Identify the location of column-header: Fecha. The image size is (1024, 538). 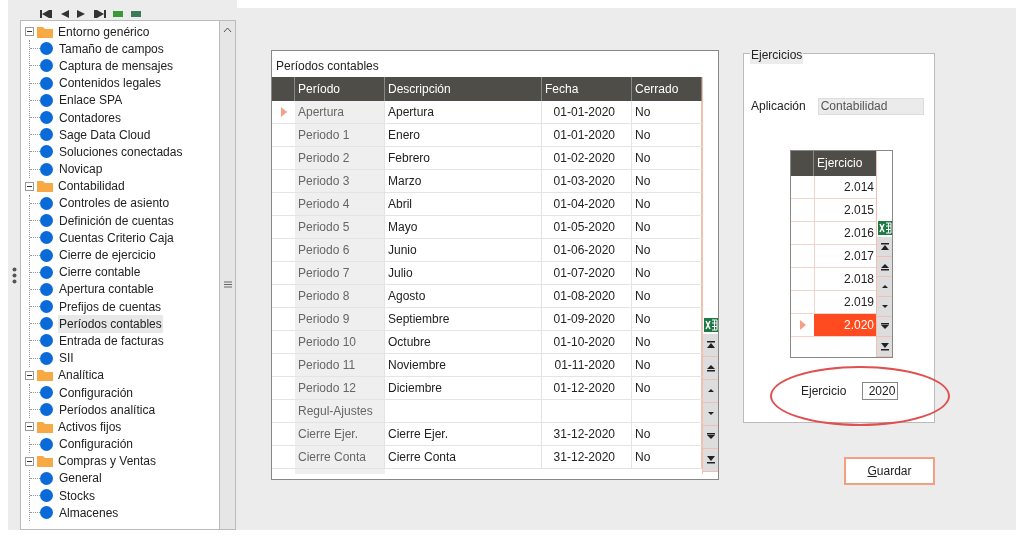
(587, 89).